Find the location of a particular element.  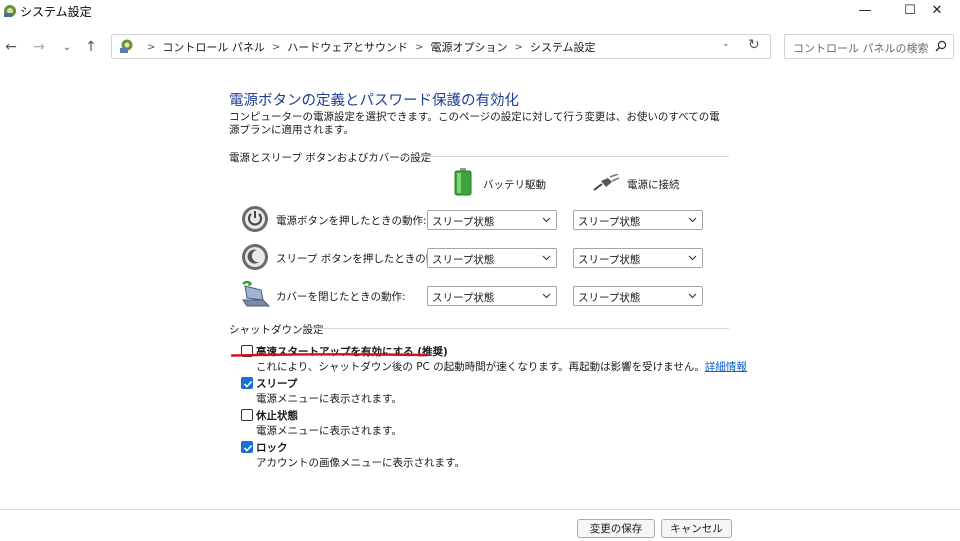

sleep-button-plugged-select: スリープ状態 is located at coordinates (638, 258).